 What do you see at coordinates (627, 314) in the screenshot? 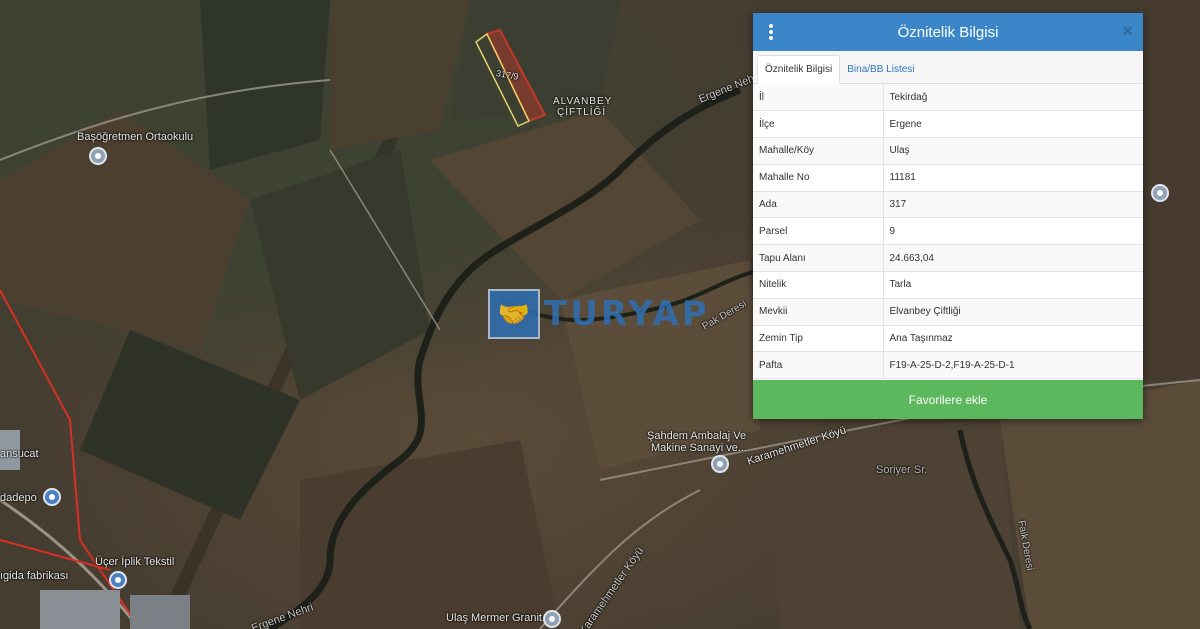
I see `turyap-logo-text: TURYAP` at bounding box center [627, 314].